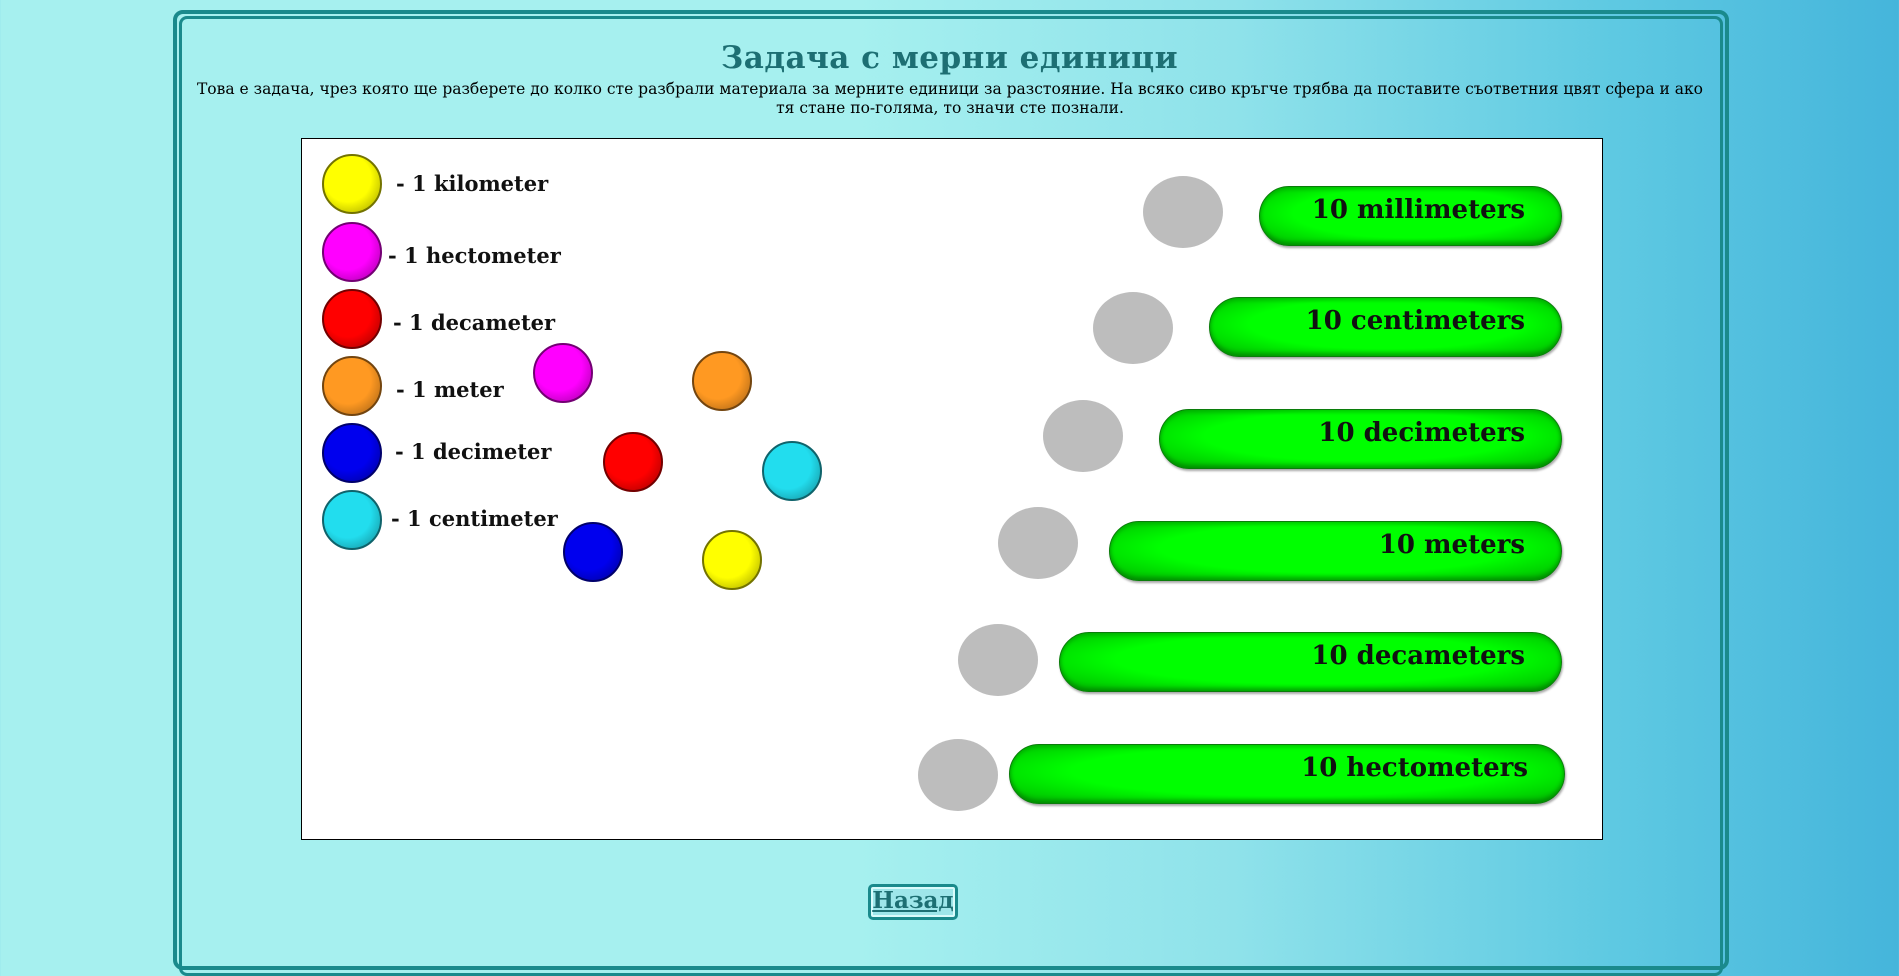  What do you see at coordinates (352, 386) in the screenshot?
I see `legend-sphere-meter` at bounding box center [352, 386].